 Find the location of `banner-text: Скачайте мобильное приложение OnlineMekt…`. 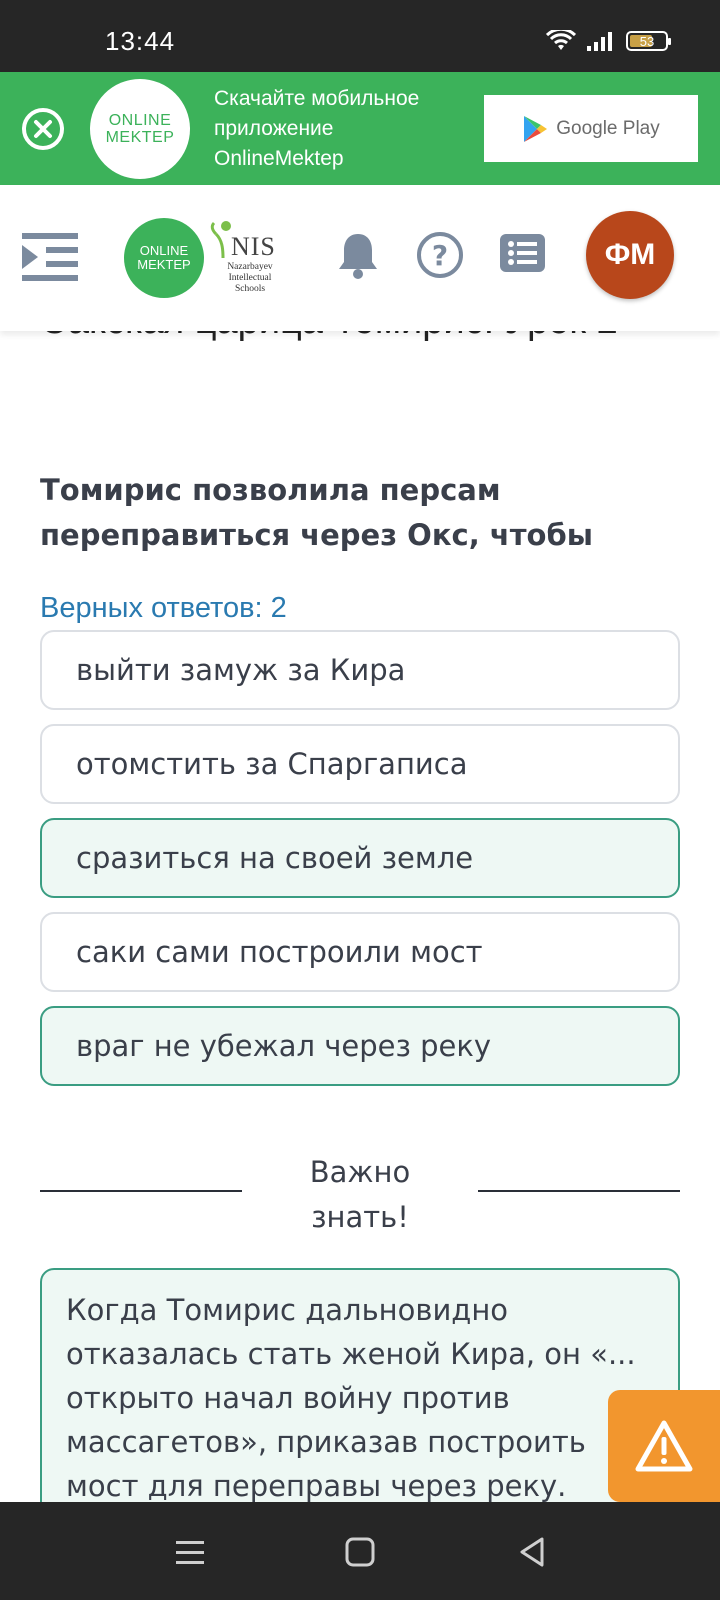

banner-text: Скачайте мобильное приложение OnlineMekt… is located at coordinates (317, 128).